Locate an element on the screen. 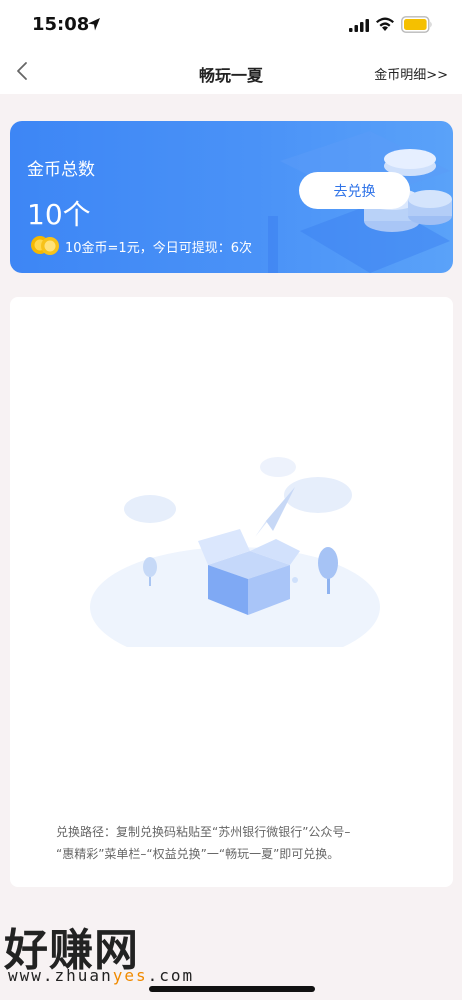  exchange-button: 去兑换 is located at coordinates (354, 190).